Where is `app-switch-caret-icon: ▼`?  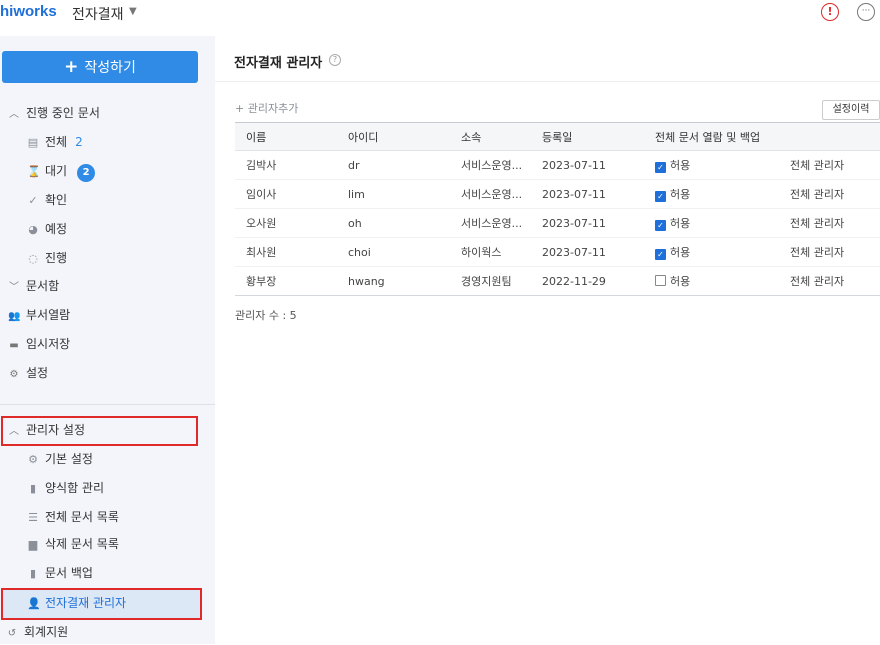
app-switch-caret-icon: ▼ is located at coordinates (133, 11).